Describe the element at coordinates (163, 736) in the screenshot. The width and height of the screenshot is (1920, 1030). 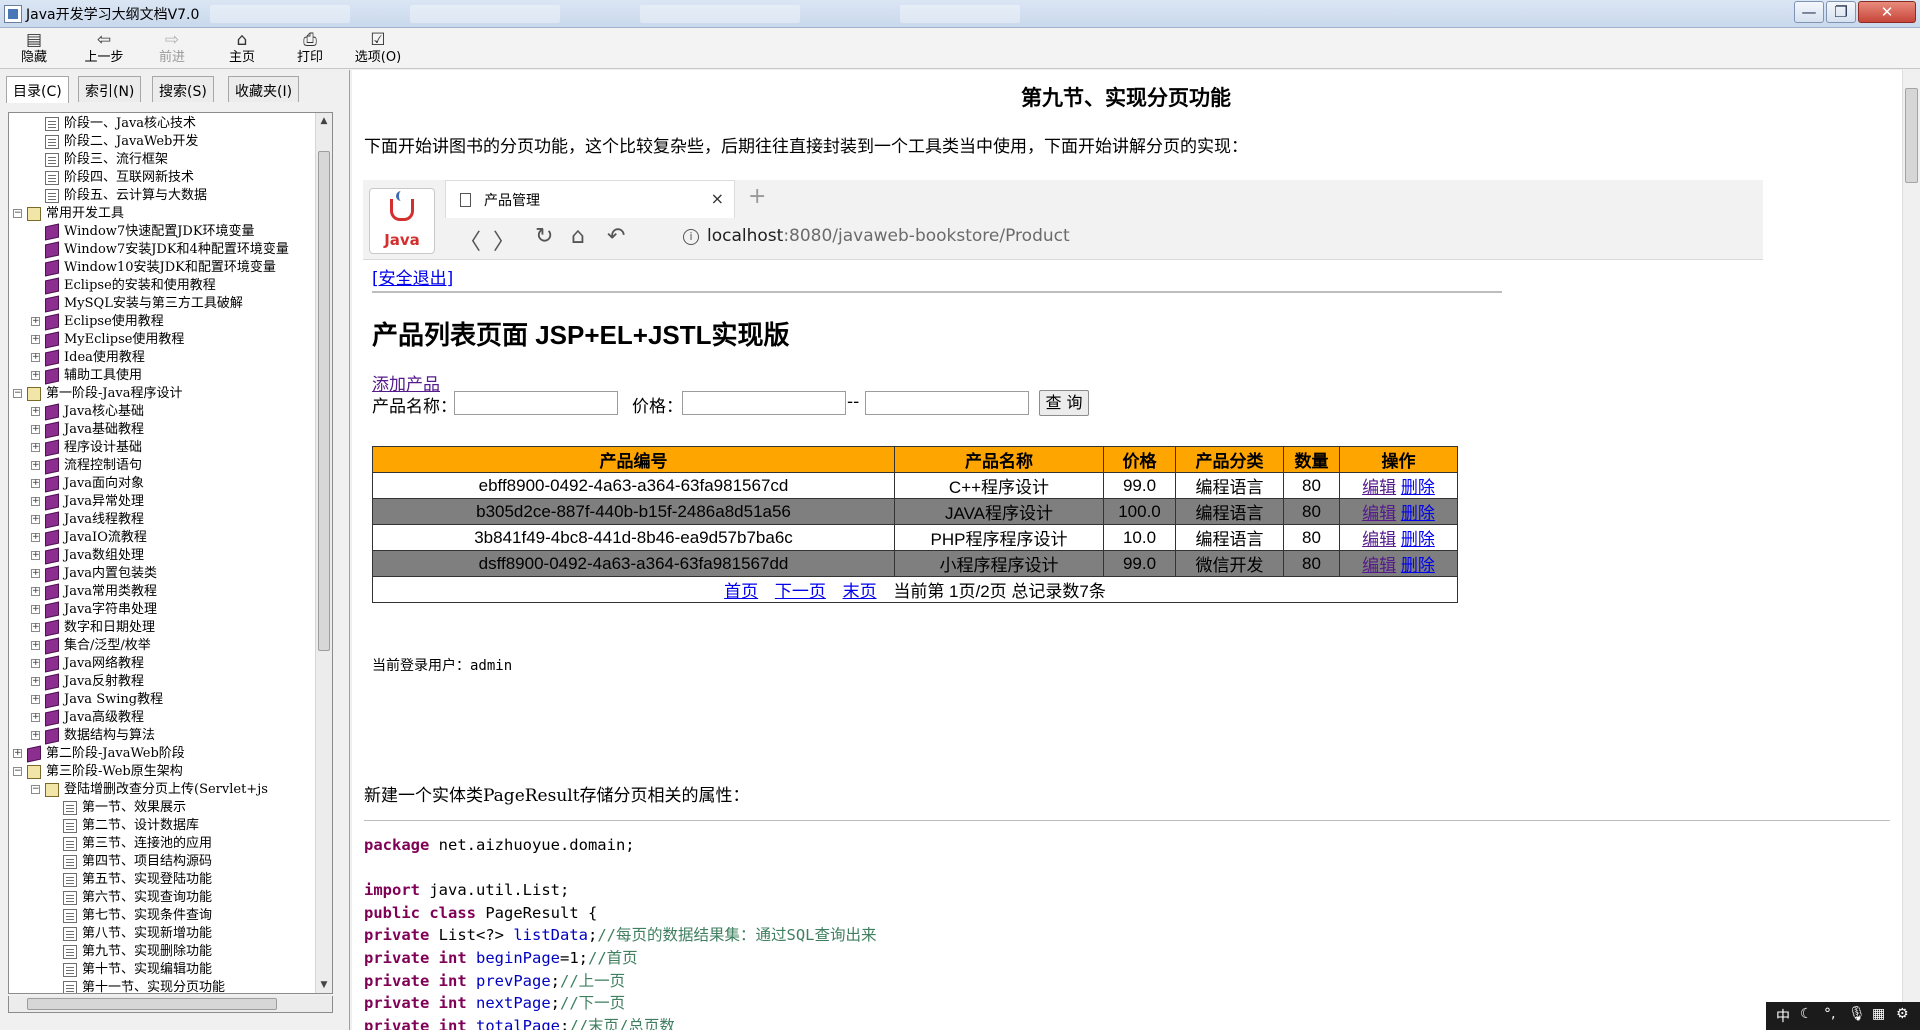
I see `tree-item: + 数据结构与算法` at that location.